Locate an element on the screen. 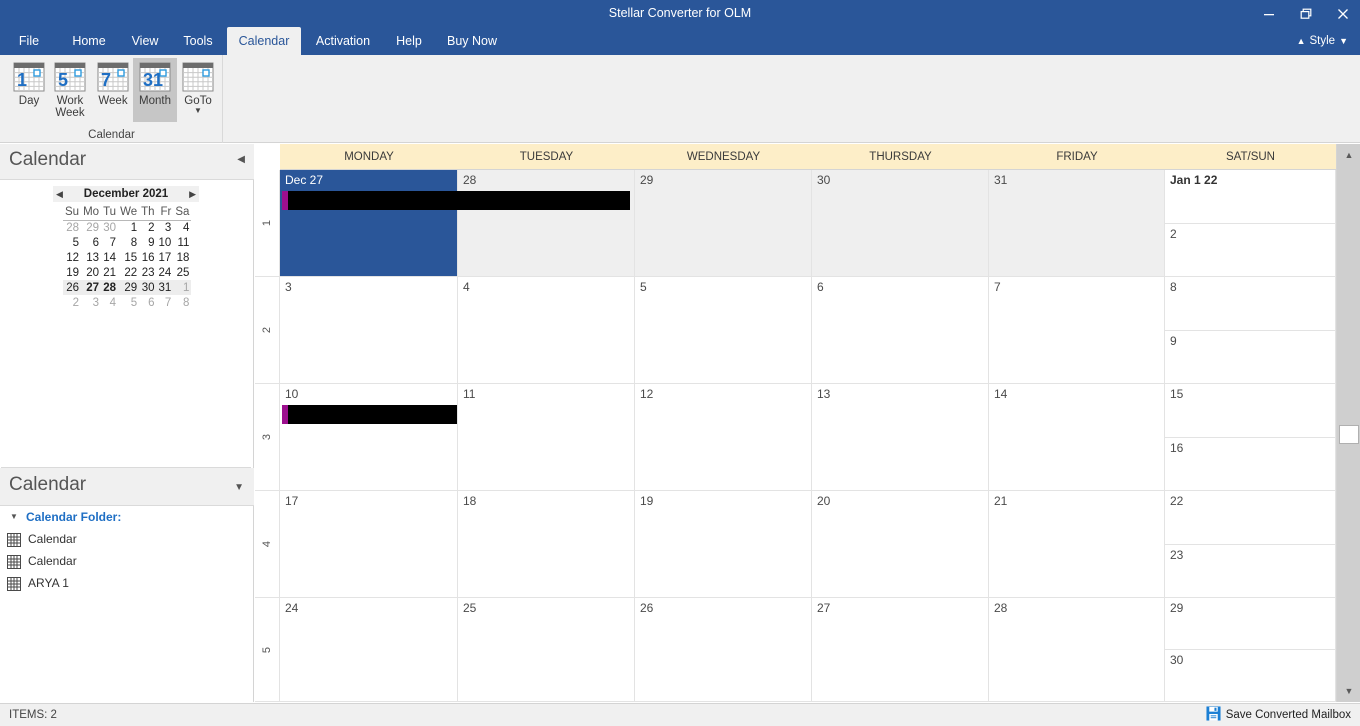 This screenshot has height=726, width=1360. day-cell: 22 is located at coordinates (1250, 518).